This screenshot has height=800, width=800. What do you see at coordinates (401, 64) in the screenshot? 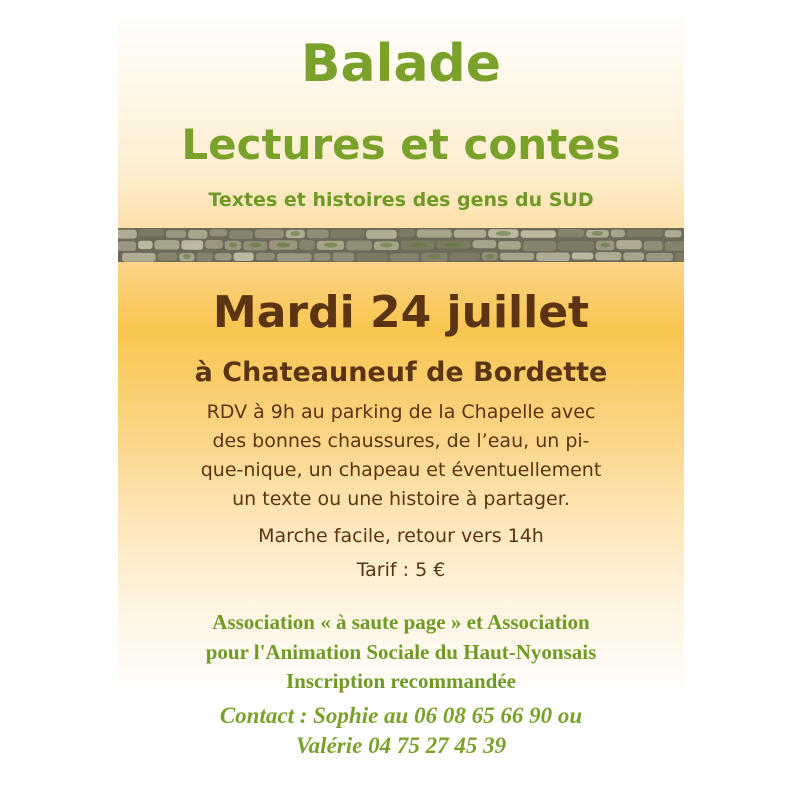
I see `poster-title: Balade` at bounding box center [401, 64].